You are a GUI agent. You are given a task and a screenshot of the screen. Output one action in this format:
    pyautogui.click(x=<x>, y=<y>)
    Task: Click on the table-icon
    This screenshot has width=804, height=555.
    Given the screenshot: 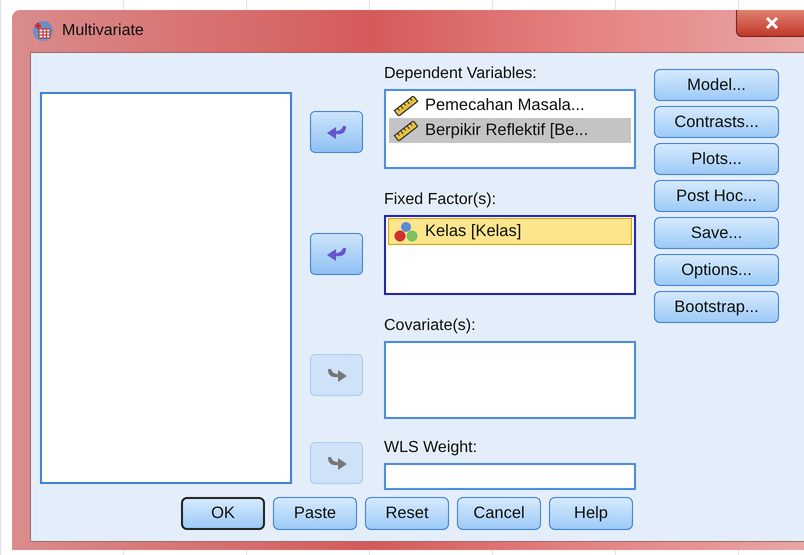 What is the action you would take?
    pyautogui.click(x=43, y=31)
    